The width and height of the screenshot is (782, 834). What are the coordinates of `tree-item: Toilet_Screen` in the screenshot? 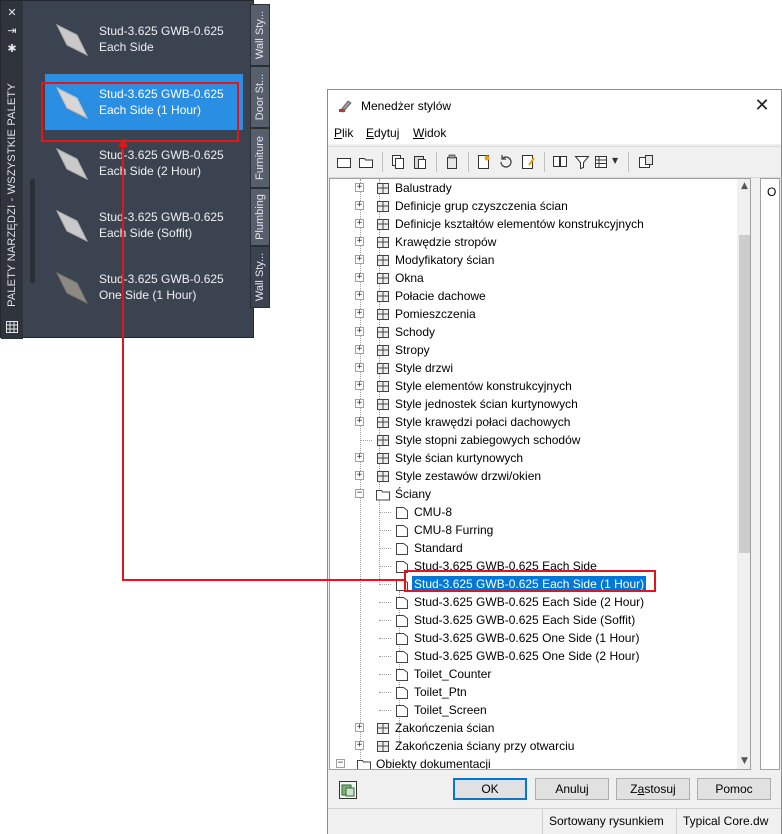 It's located at (540, 710).